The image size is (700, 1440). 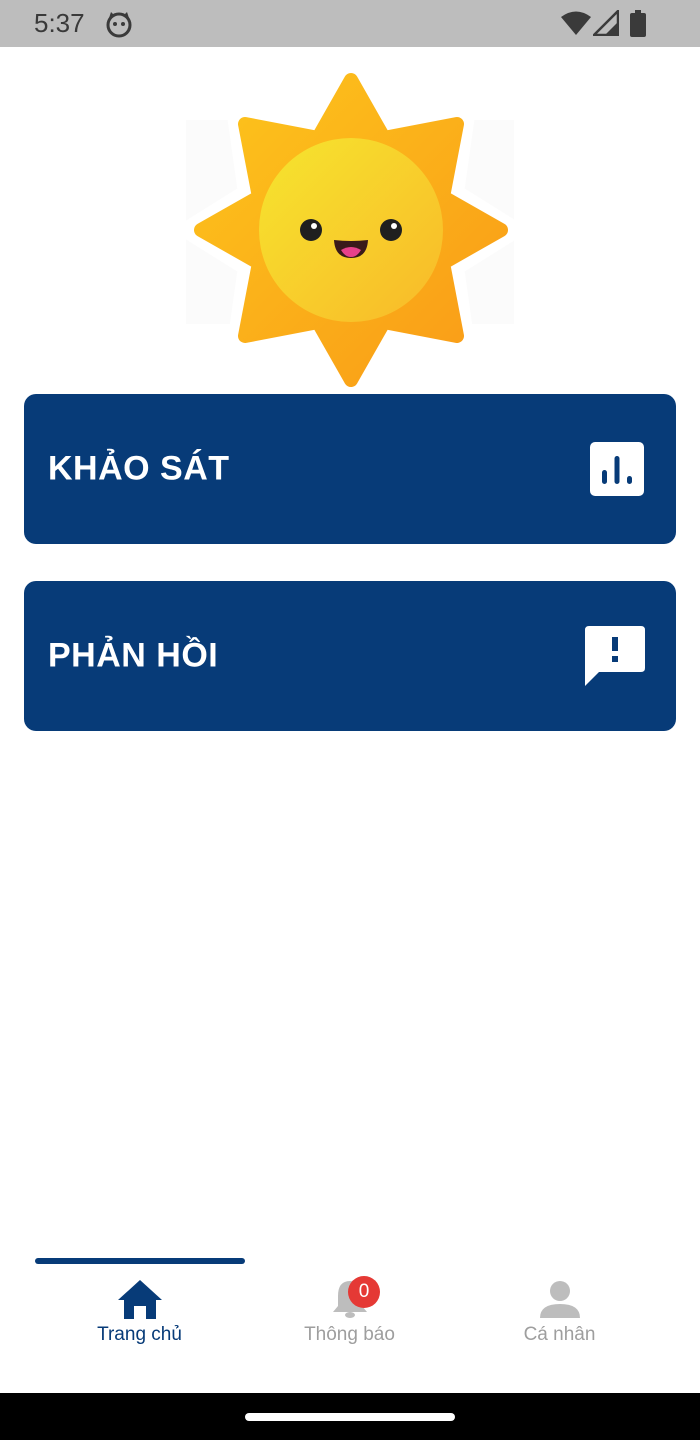 I want to click on notification-badge: 0, so click(x=364, y=1292).